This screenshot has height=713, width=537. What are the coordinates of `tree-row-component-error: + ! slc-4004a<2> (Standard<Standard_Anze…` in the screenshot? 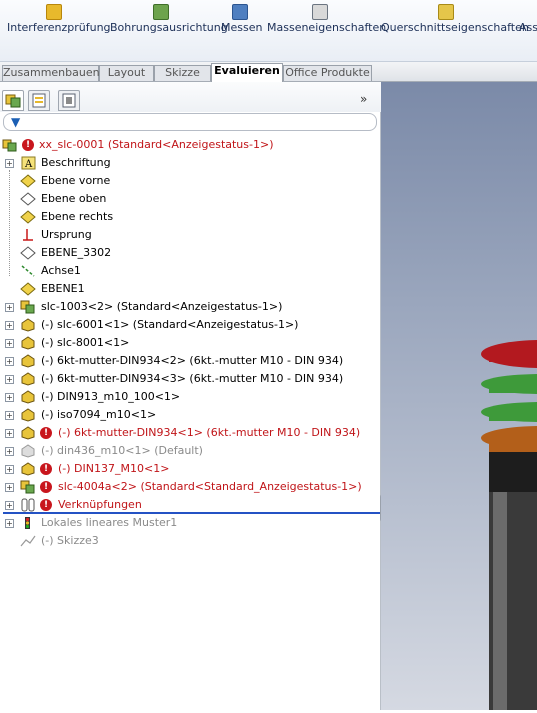 It's located at (190, 487).